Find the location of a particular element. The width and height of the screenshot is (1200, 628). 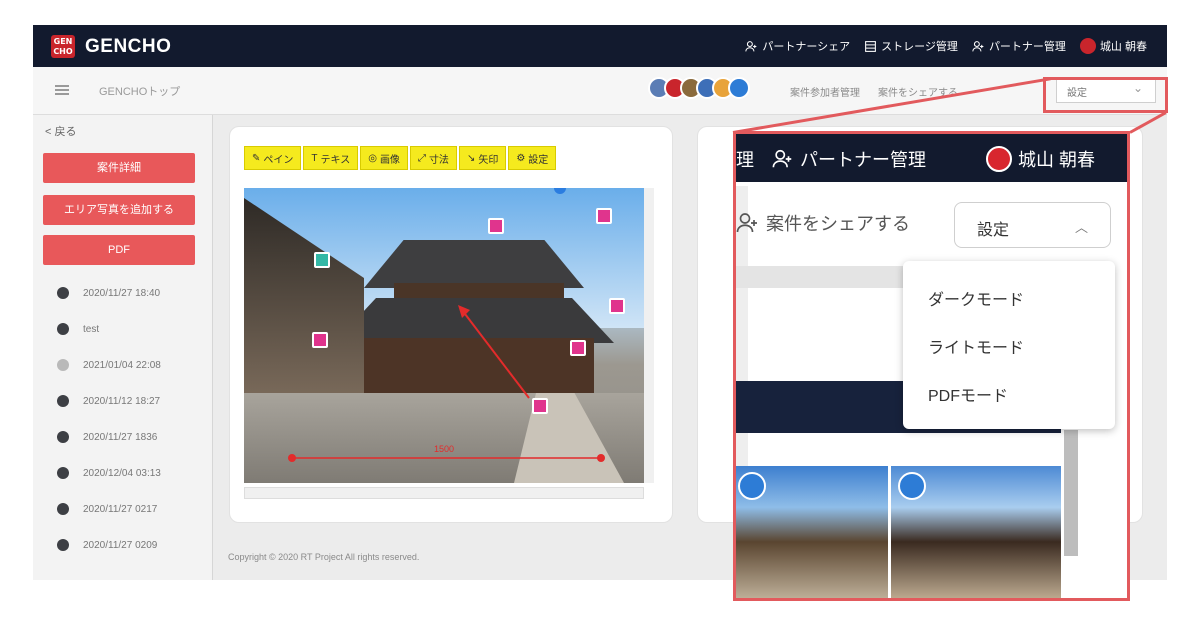

text-tool-button: T テキス is located at coordinates (331, 158).